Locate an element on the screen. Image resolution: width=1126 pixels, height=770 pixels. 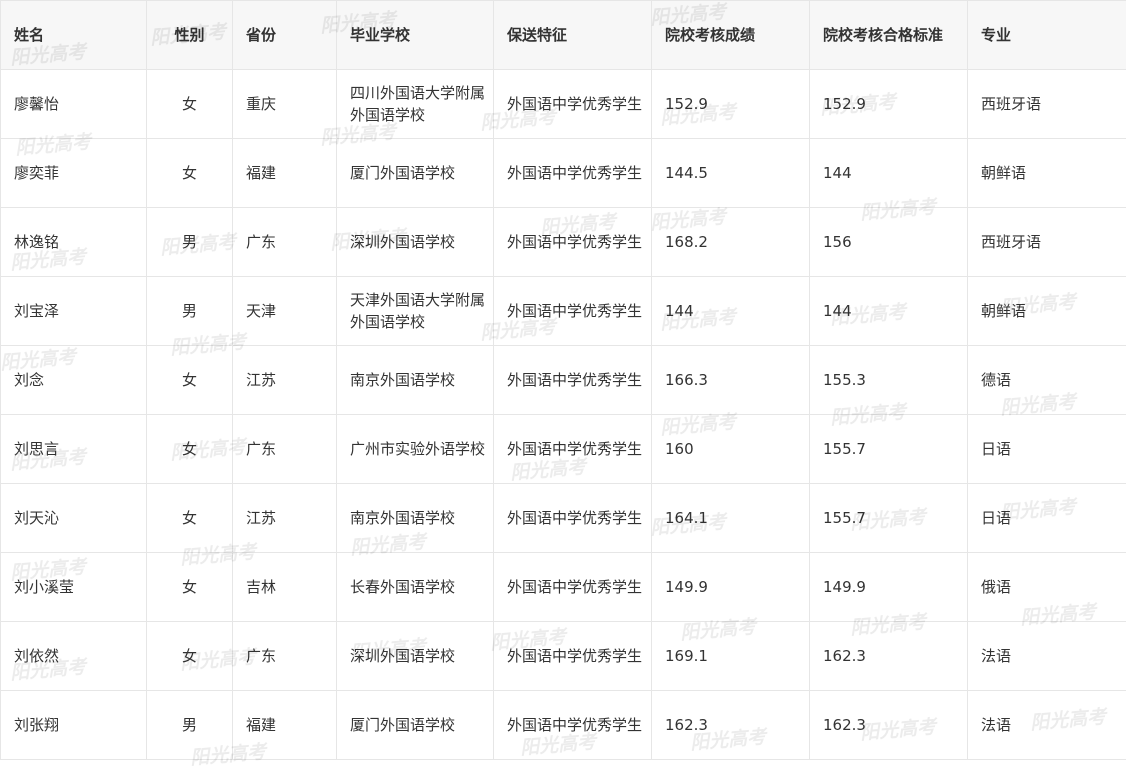
cell-school: 广州市实验外语学校 is located at coordinates (415, 449).